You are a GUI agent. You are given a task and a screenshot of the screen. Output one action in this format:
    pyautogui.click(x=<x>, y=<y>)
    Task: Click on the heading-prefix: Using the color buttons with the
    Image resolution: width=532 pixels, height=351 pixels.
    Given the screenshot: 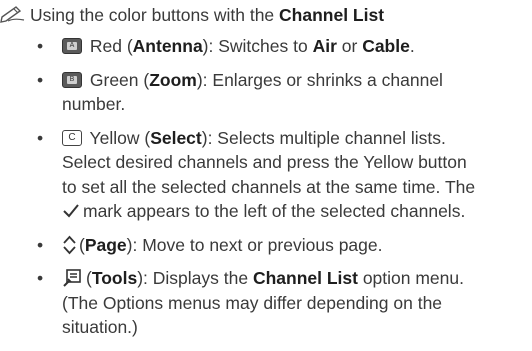 What is the action you would take?
    pyautogui.click(x=155, y=15)
    